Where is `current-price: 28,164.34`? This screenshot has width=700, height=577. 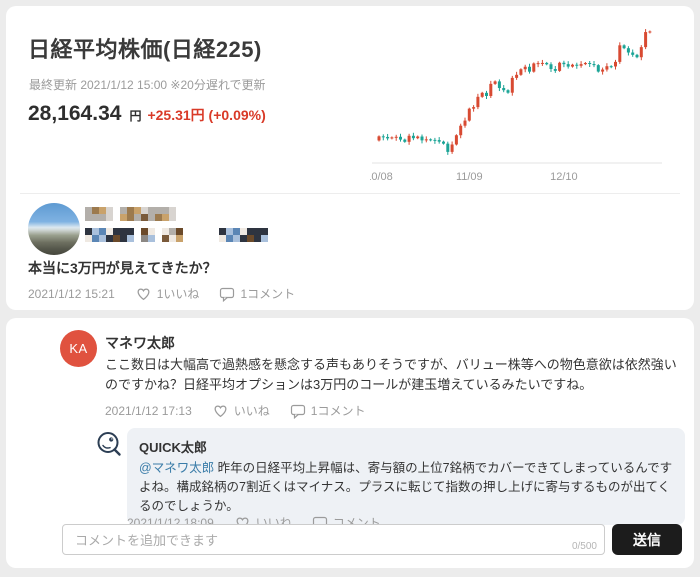
current-price: 28,164.34 is located at coordinates (75, 113).